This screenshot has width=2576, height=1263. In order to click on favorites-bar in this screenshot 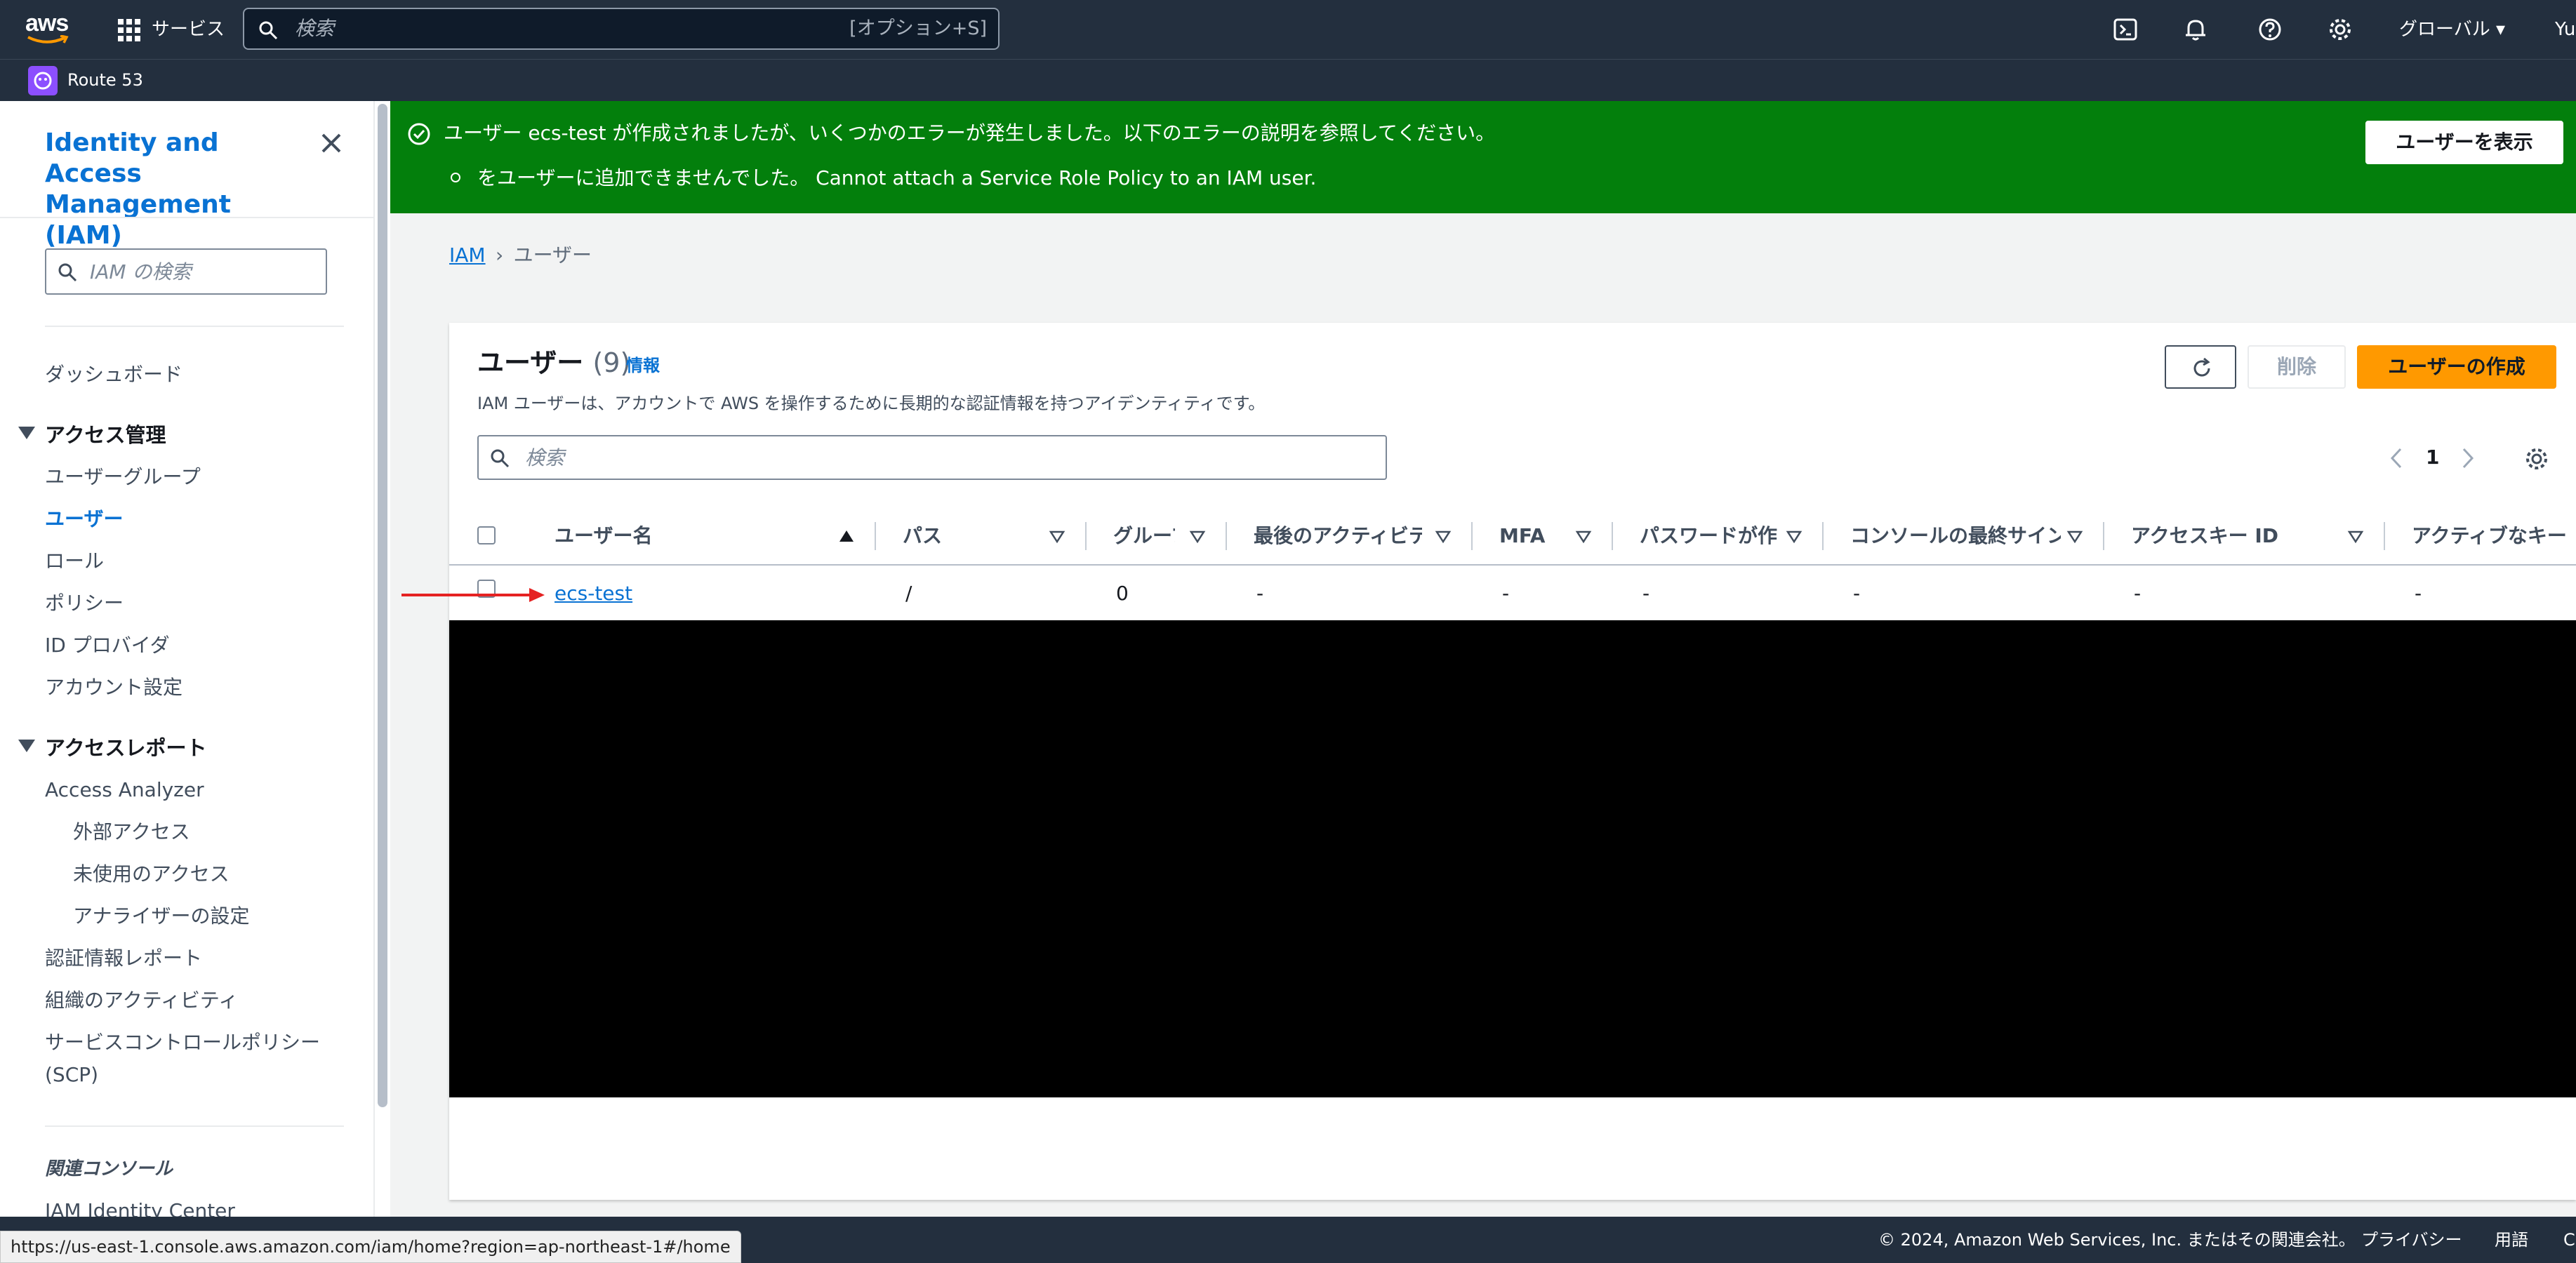, I will do `click(1288, 80)`.